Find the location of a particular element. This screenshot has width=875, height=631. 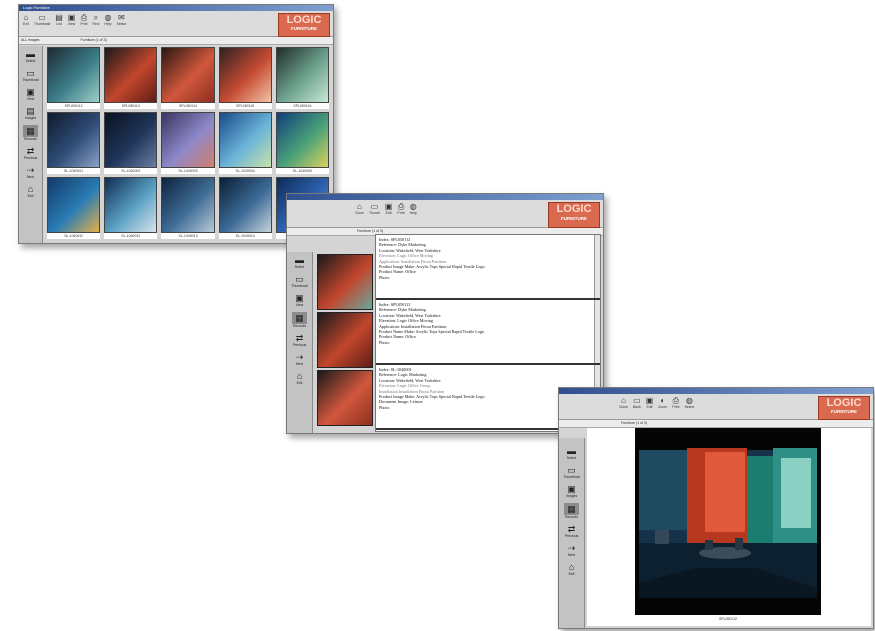

thumbnail-cell: SL-1040004 is located at coordinates (245, 143).